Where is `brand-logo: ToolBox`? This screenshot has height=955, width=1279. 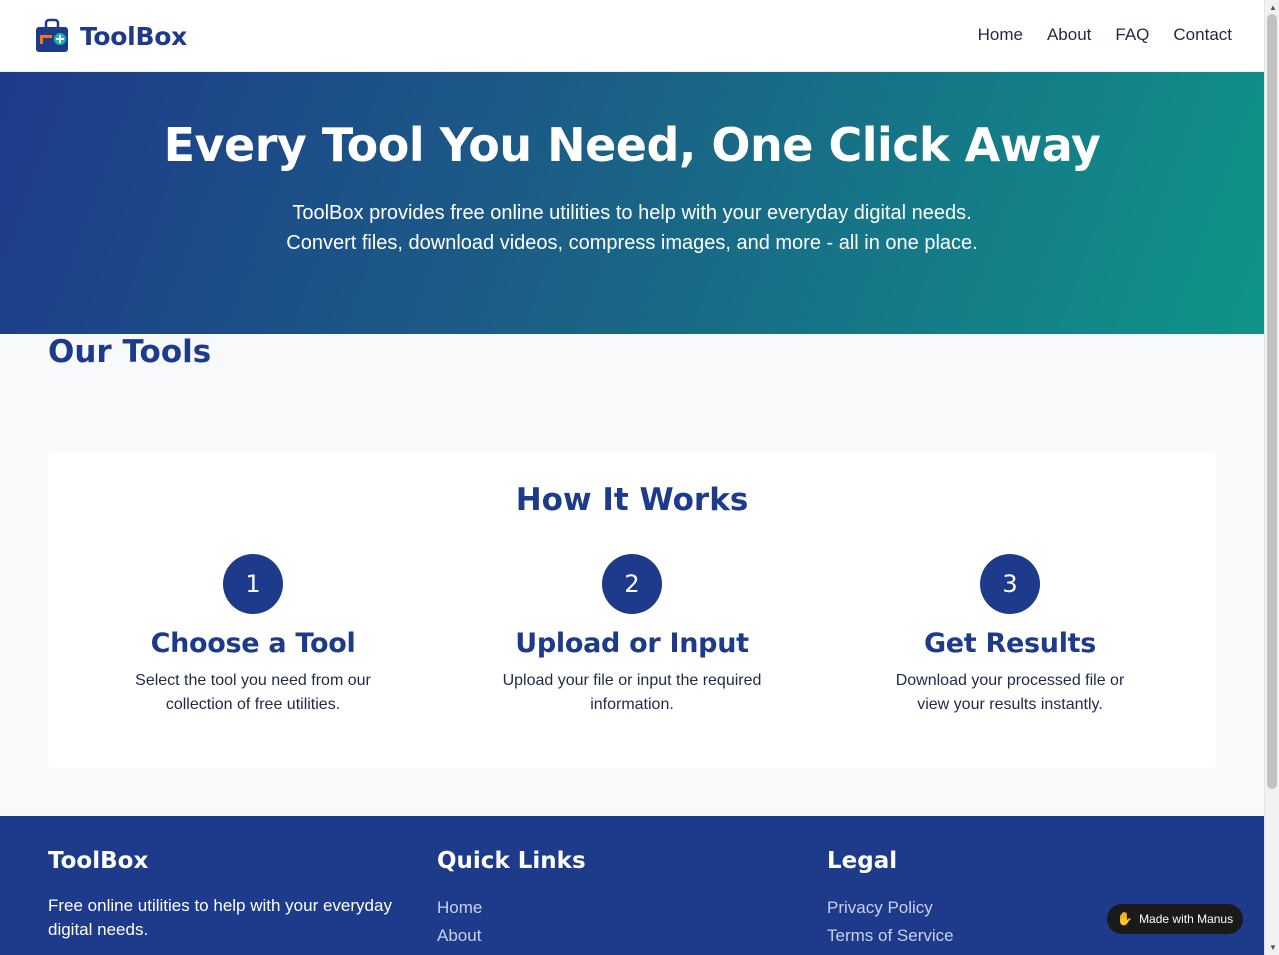
brand-logo: ToolBox is located at coordinates (110, 36).